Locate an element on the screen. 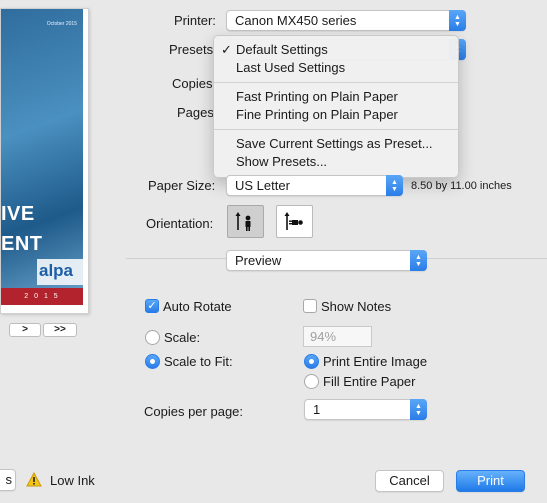  printer-select: Canon MX450 series ▲ ▼ is located at coordinates (346, 20).